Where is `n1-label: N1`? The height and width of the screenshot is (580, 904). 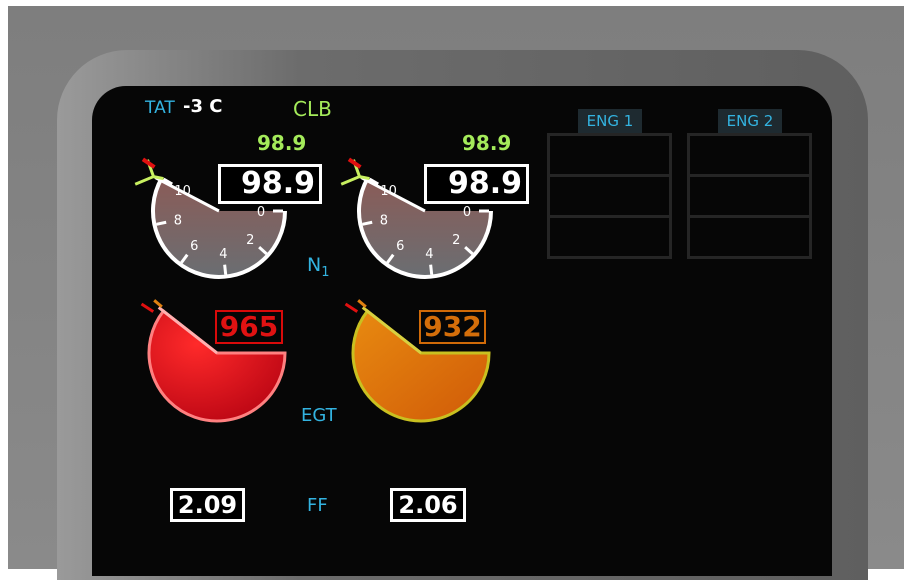 n1-label: N1 is located at coordinates (318, 267).